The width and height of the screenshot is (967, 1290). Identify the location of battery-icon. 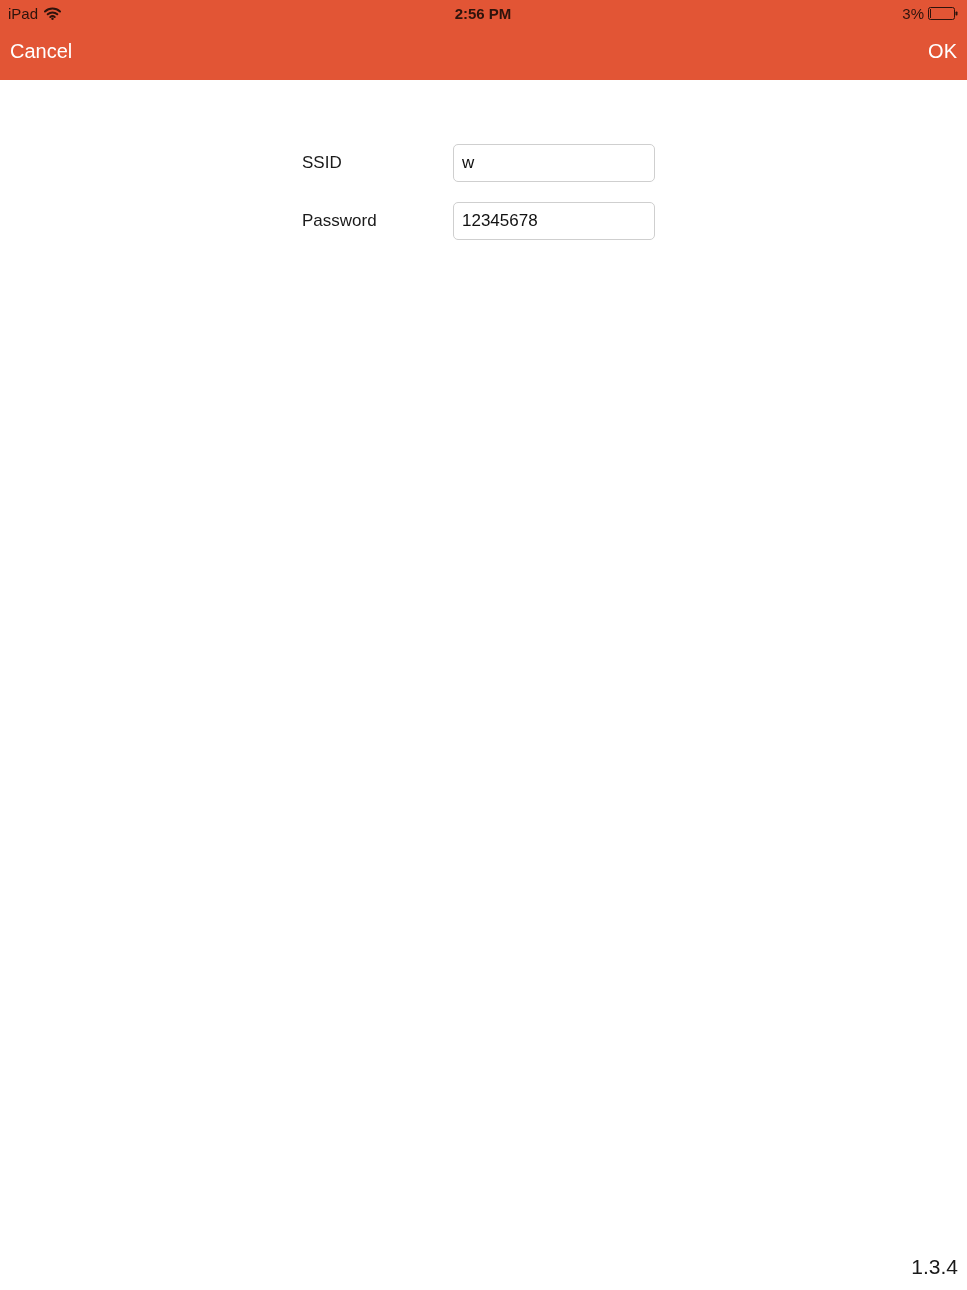
(943, 13).